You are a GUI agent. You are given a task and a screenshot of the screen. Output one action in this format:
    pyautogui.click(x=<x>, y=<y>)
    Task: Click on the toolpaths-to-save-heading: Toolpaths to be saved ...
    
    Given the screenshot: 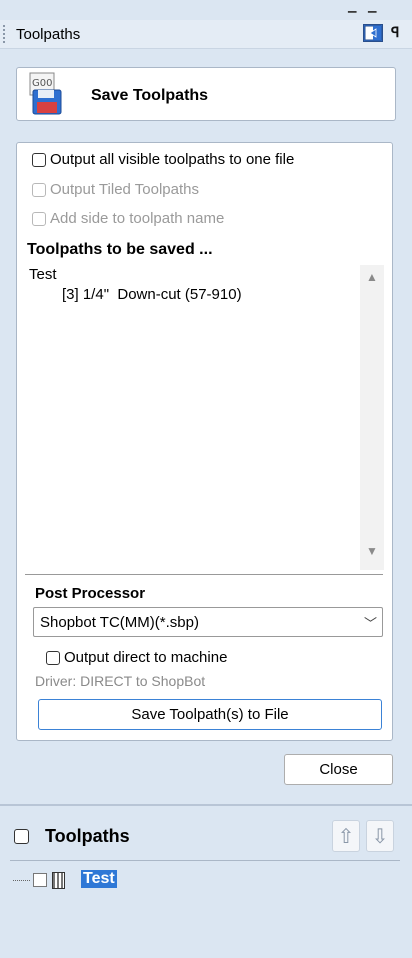 What is the action you would take?
    pyautogui.click(x=120, y=249)
    